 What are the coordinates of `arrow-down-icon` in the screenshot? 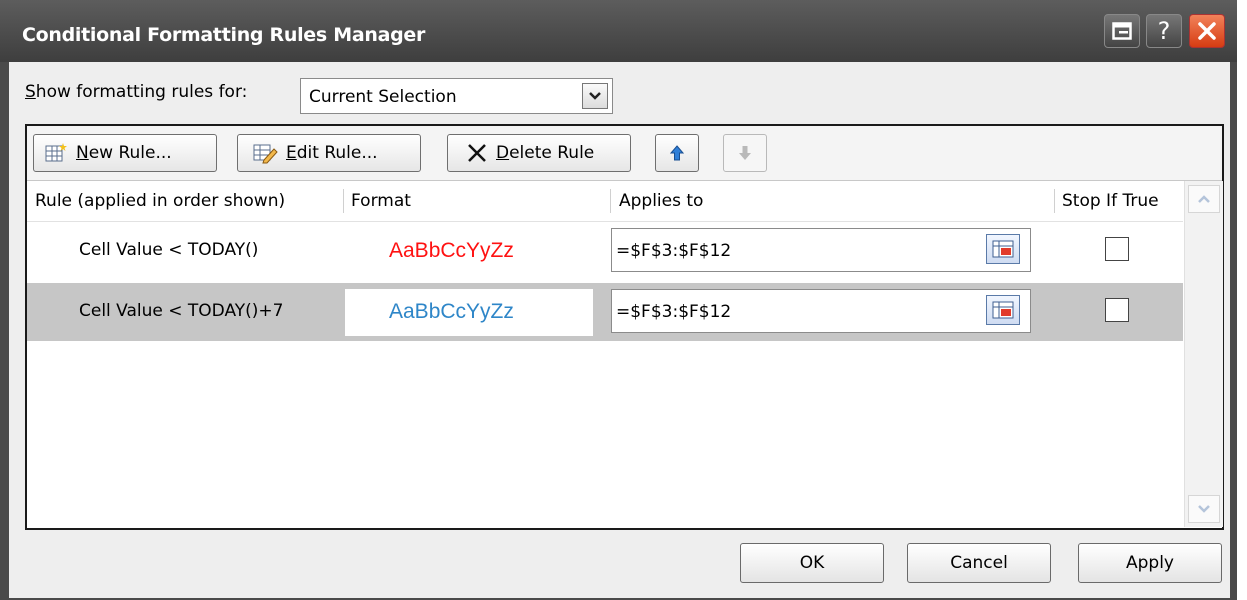 It's located at (745, 153).